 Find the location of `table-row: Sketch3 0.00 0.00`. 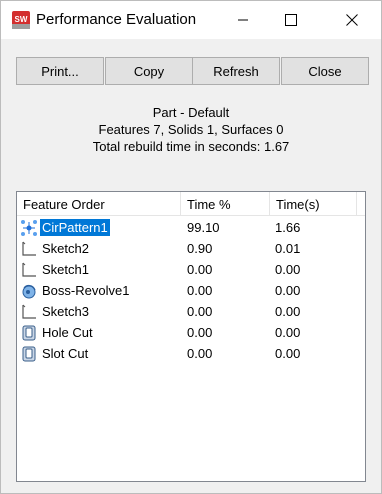

table-row: Sketch3 0.00 0.00 is located at coordinates (191, 311).